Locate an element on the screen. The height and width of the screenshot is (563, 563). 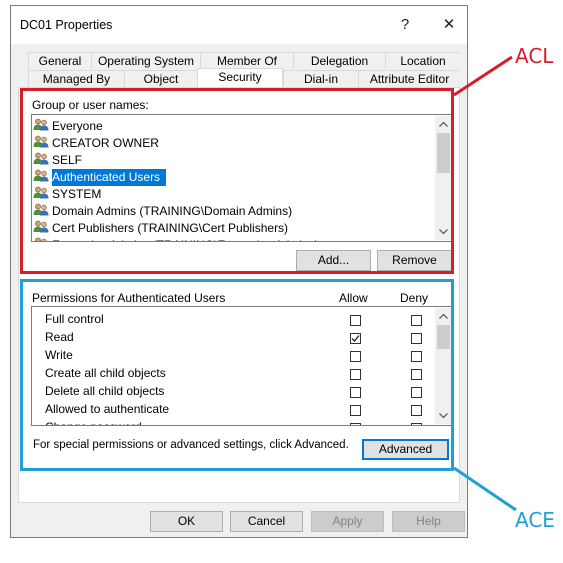
acl-connector-line is located at coordinates (483, 76).